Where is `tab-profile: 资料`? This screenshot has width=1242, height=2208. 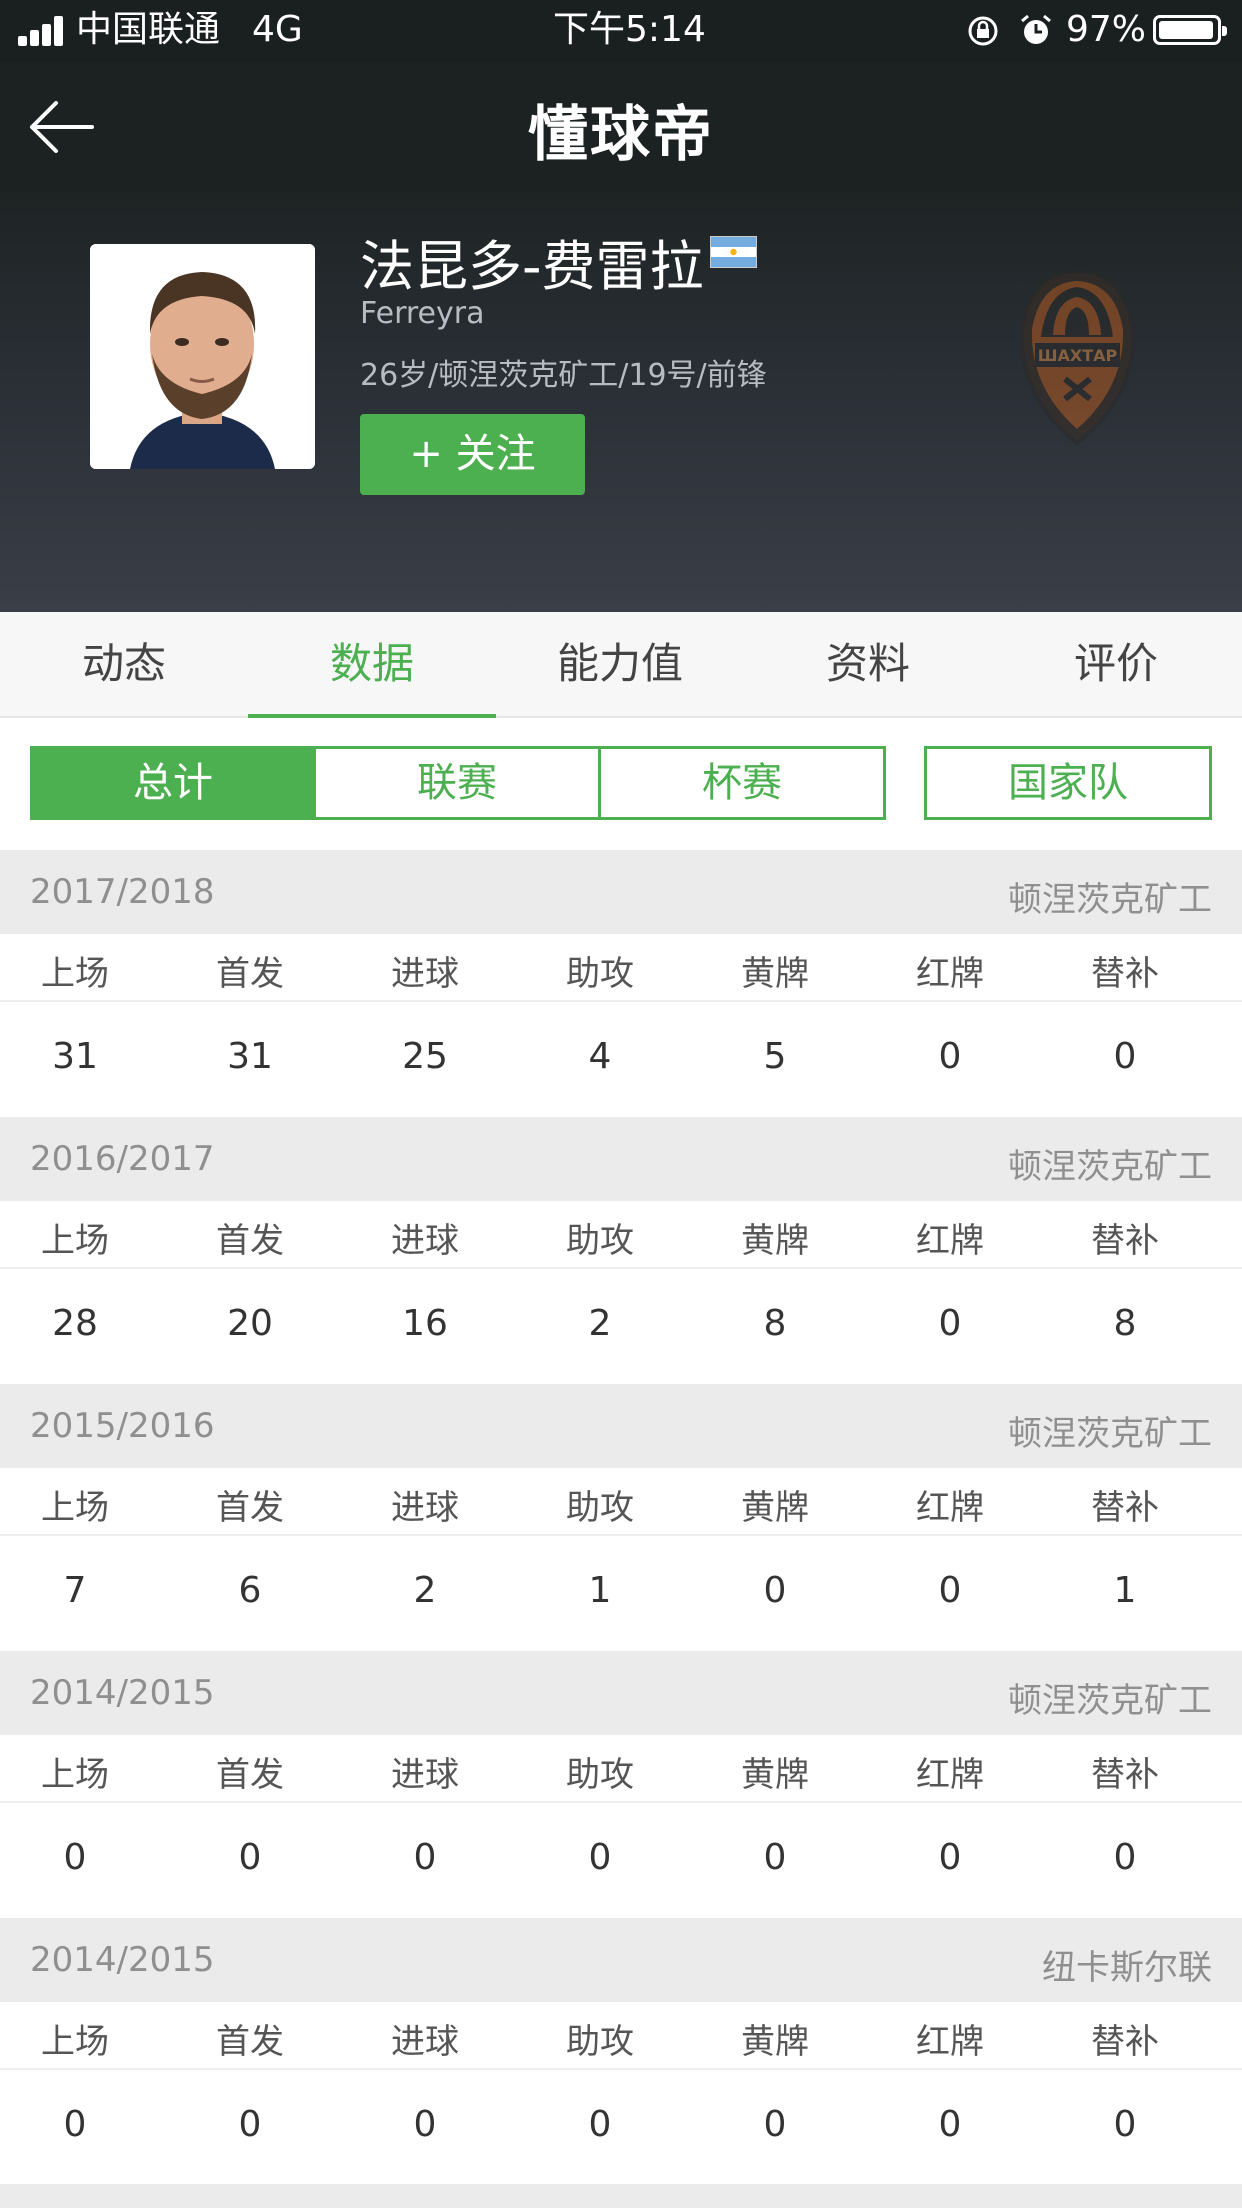 tab-profile: 资料 is located at coordinates (868, 665).